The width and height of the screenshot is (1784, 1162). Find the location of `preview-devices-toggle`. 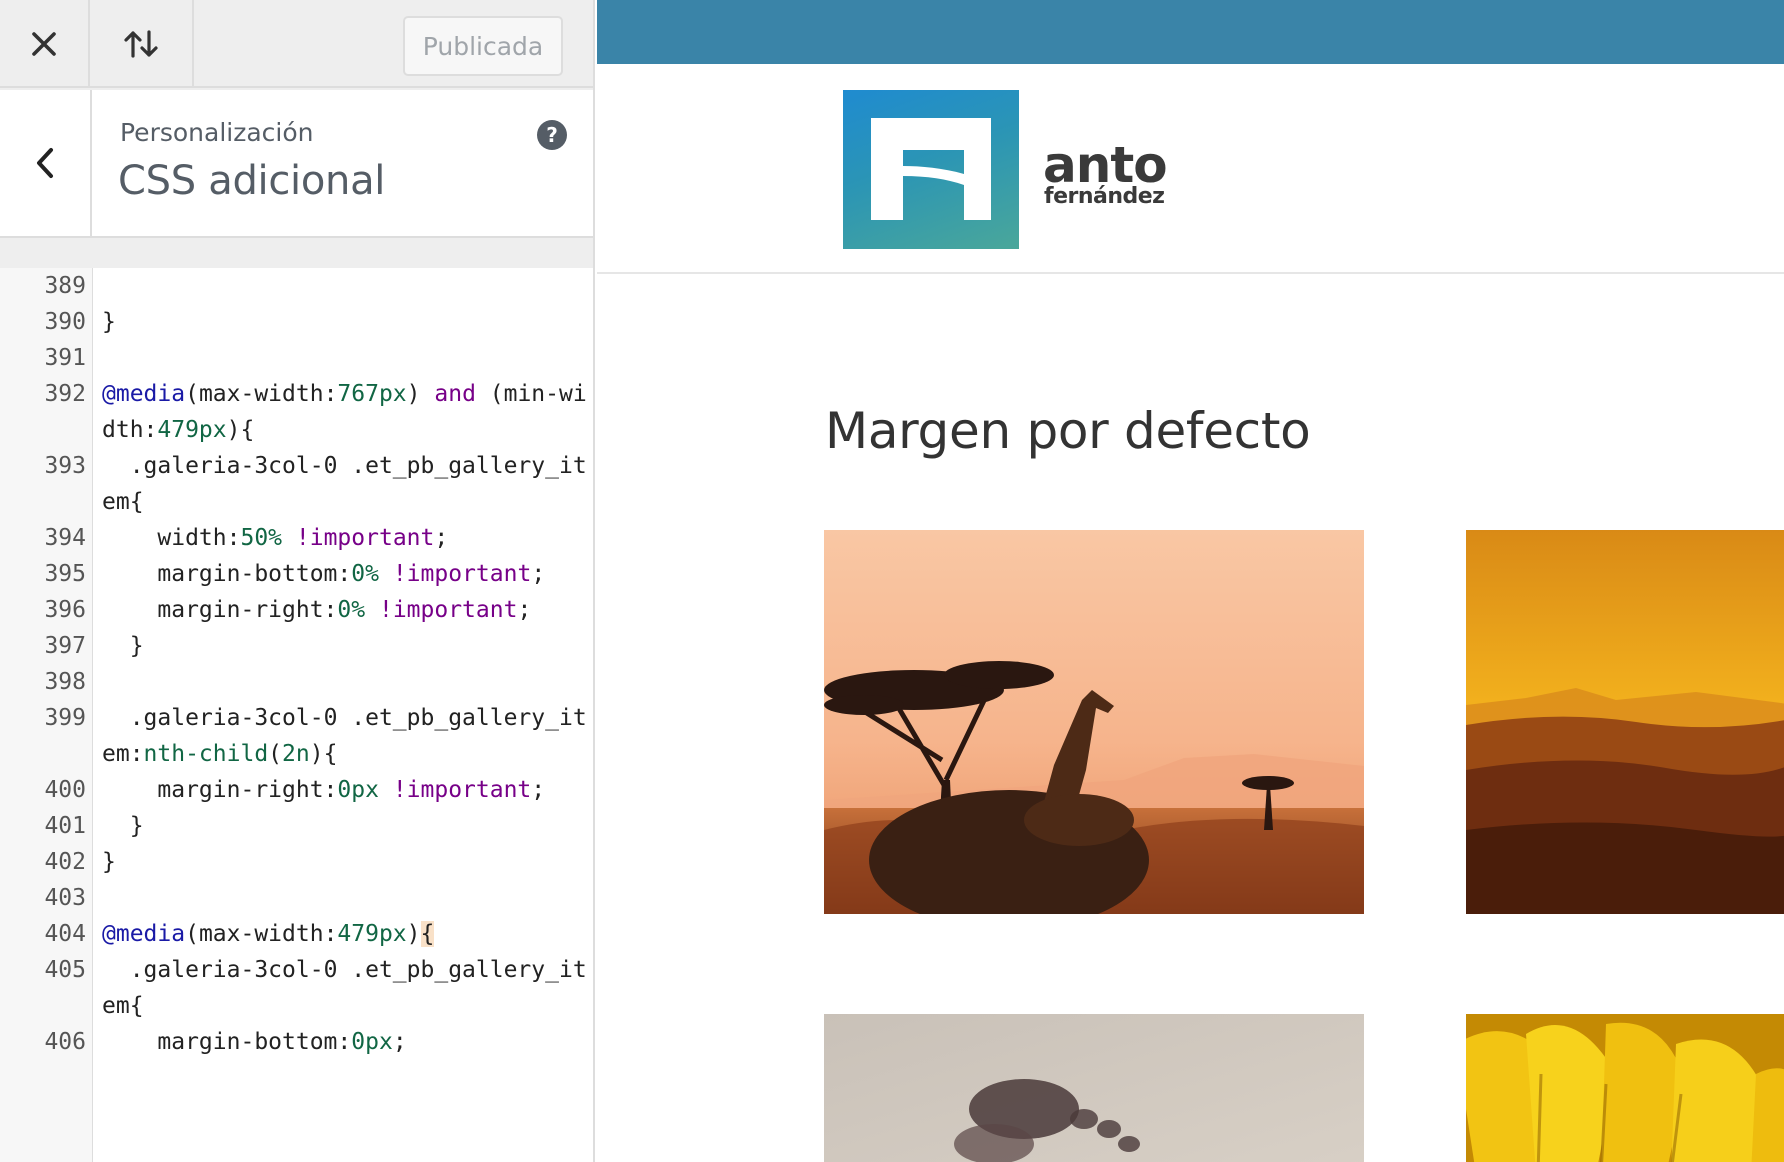

preview-devices-toggle is located at coordinates (142, 44).